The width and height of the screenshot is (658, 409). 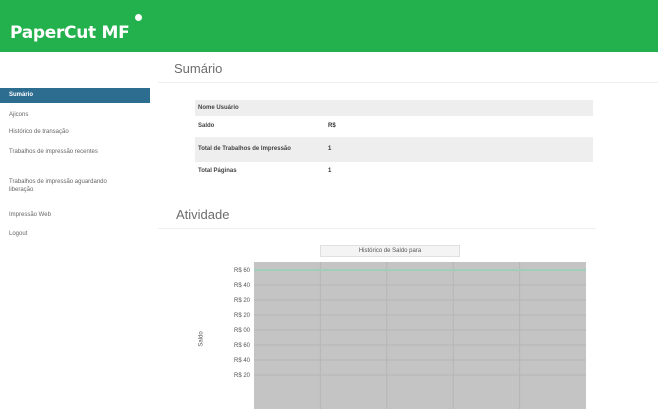 What do you see at coordinates (198, 68) in the screenshot?
I see `page-title: Sumário` at bounding box center [198, 68].